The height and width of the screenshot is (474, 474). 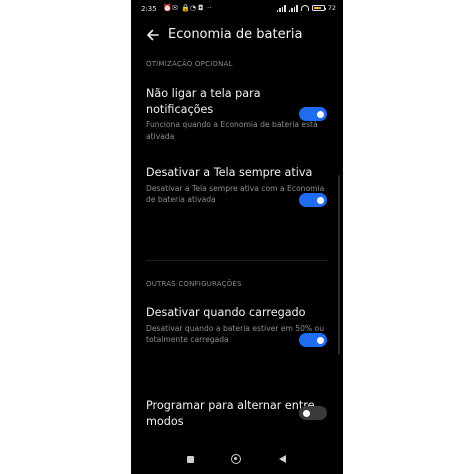 I want to click on section-divider, so click(x=237, y=260).